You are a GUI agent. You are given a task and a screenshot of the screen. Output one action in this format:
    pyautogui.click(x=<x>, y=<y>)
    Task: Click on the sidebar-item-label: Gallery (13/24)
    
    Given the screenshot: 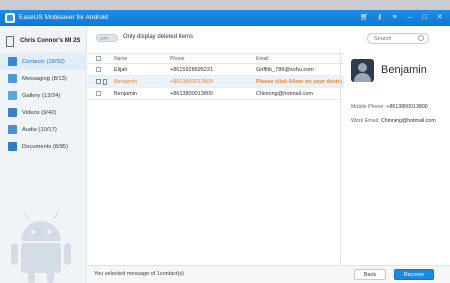 What is the action you would take?
    pyautogui.click(x=41, y=95)
    